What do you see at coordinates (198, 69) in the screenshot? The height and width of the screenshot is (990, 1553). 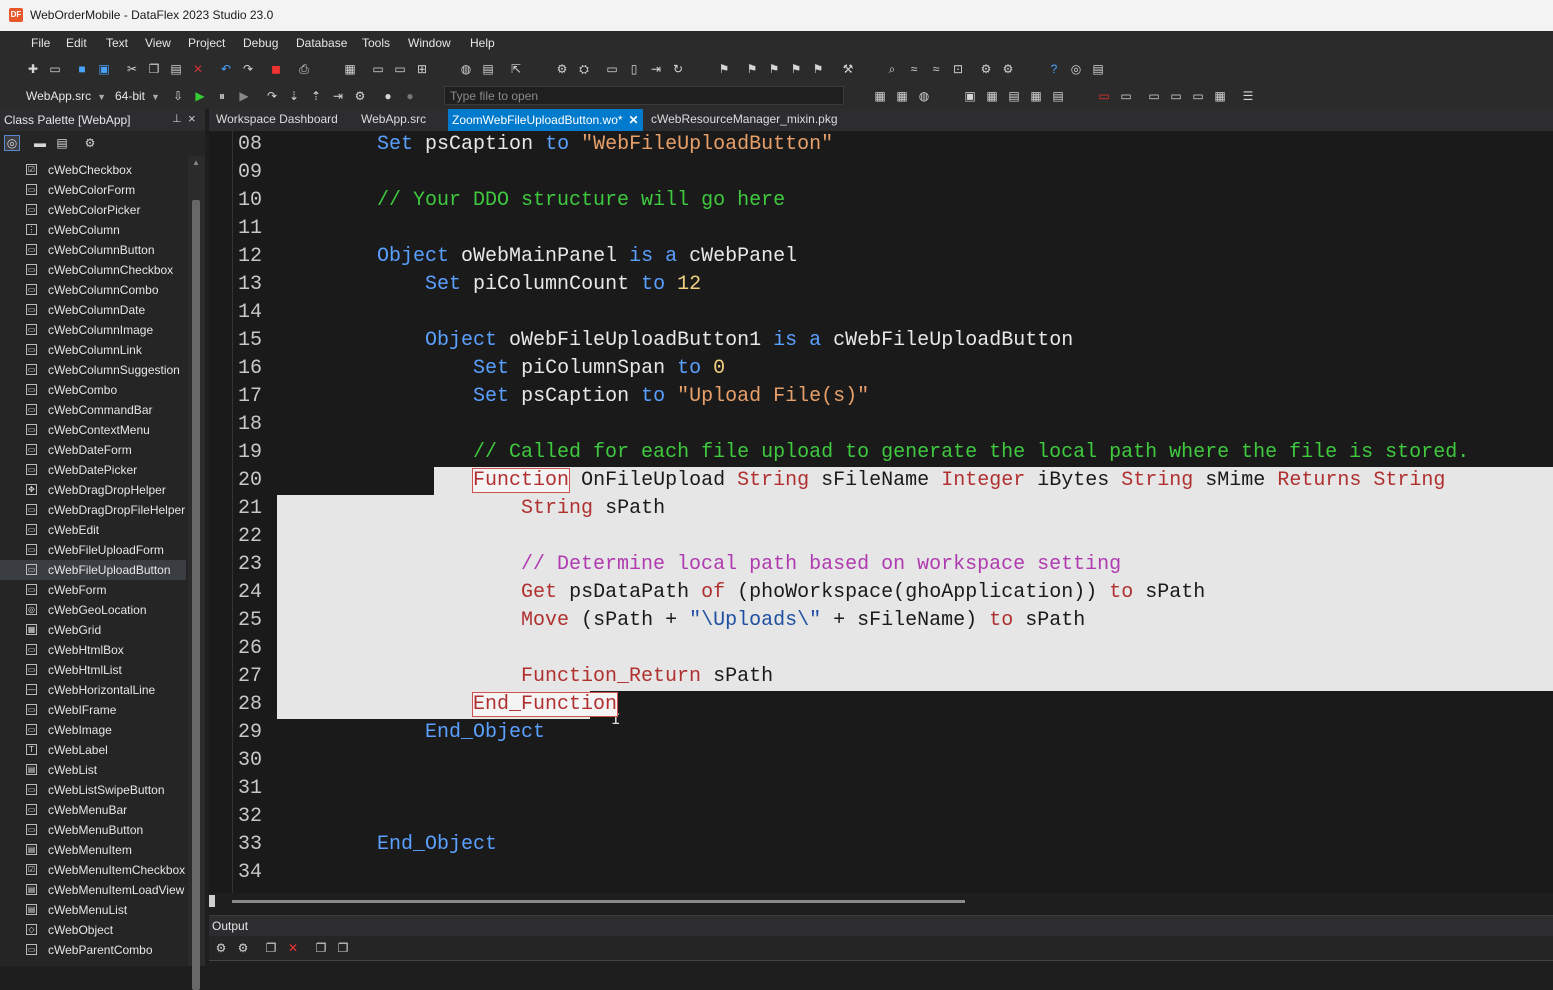 I see `delete-icon: ✕` at bounding box center [198, 69].